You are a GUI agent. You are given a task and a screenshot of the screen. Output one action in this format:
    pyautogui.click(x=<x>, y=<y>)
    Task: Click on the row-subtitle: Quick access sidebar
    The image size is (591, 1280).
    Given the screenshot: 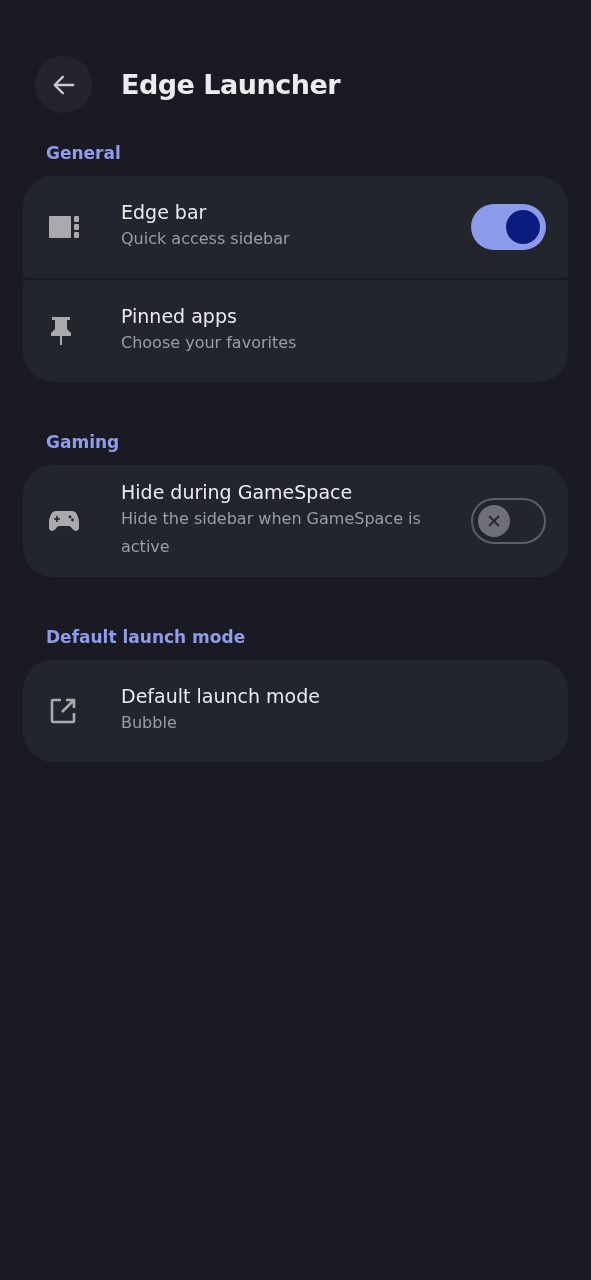 What is the action you would take?
    pyautogui.click(x=206, y=239)
    